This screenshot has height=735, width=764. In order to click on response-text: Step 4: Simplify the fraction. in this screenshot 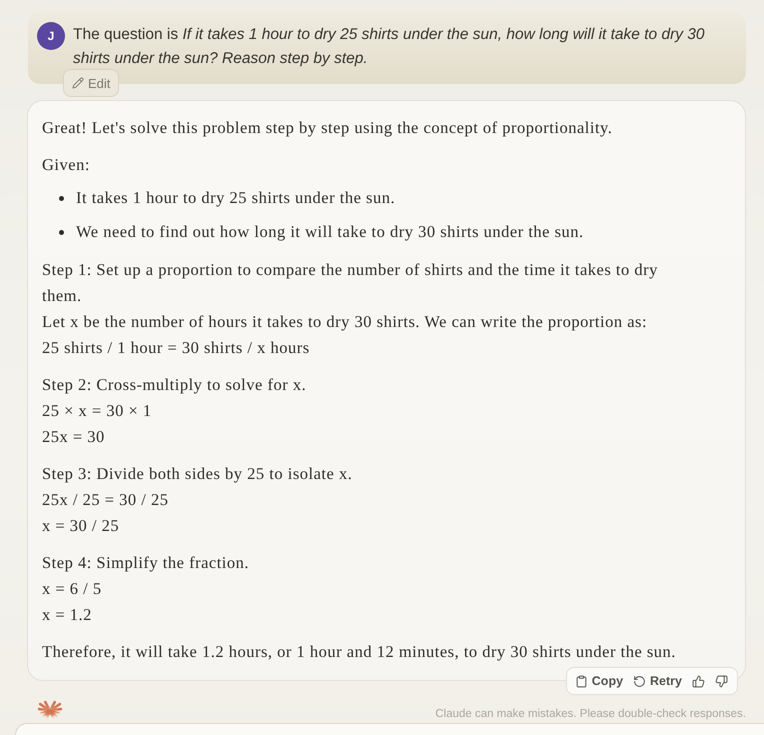, I will do `click(146, 563)`.